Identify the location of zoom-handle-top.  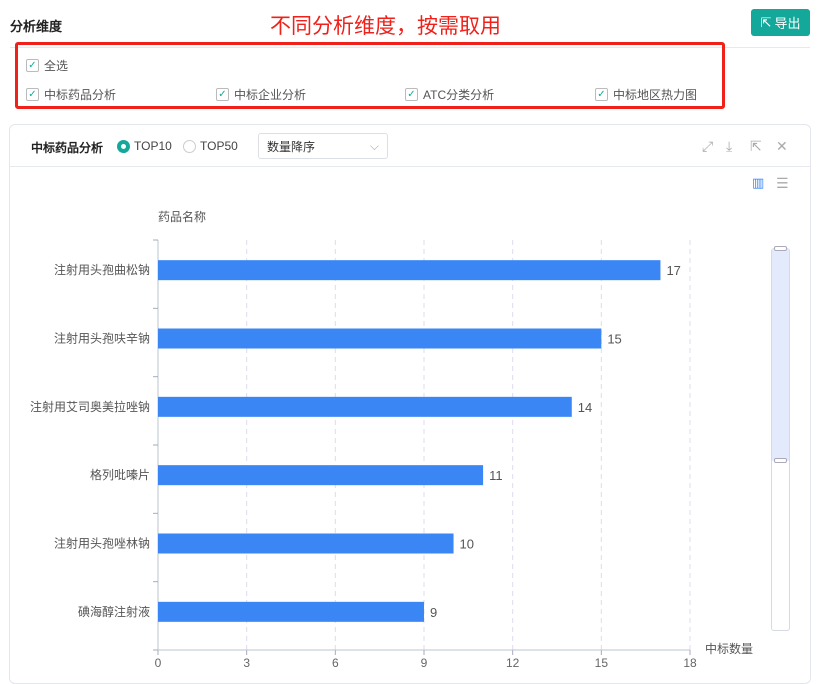
(780, 248).